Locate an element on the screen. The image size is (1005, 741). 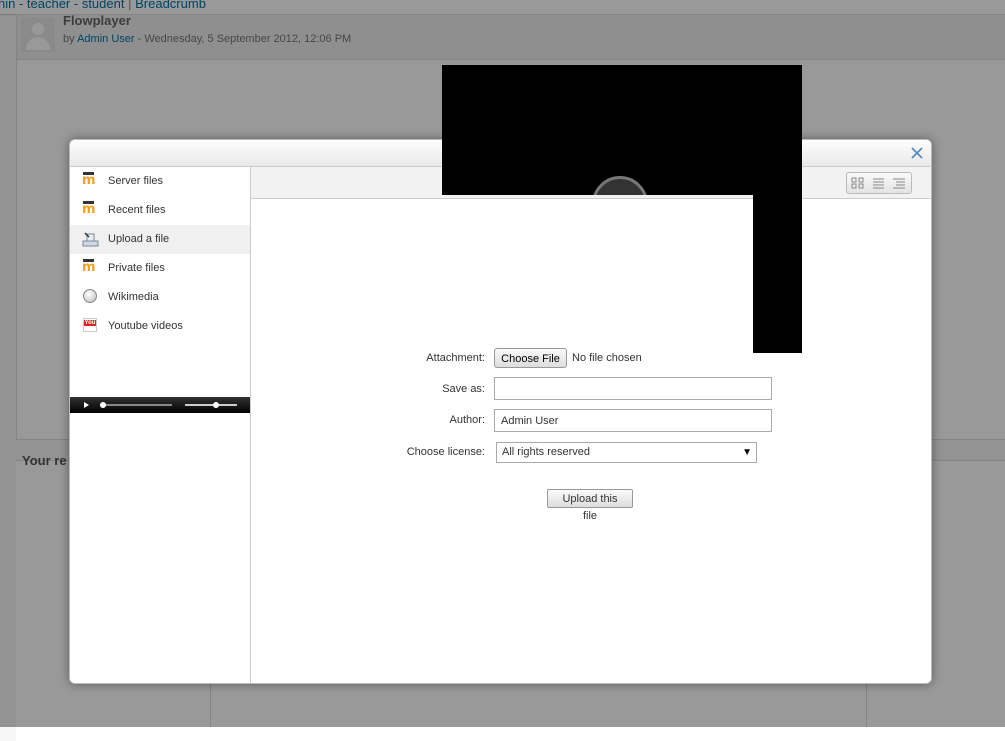
volume-handle is located at coordinates (216, 405).